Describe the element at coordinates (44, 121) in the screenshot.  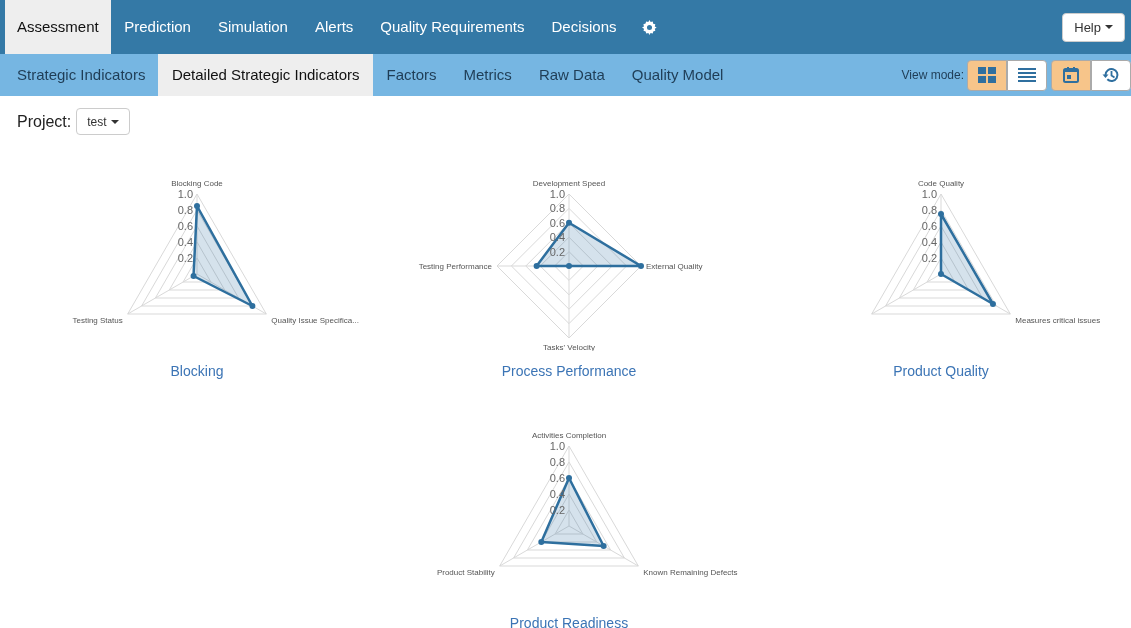
I see `project-label: Project:` at that location.